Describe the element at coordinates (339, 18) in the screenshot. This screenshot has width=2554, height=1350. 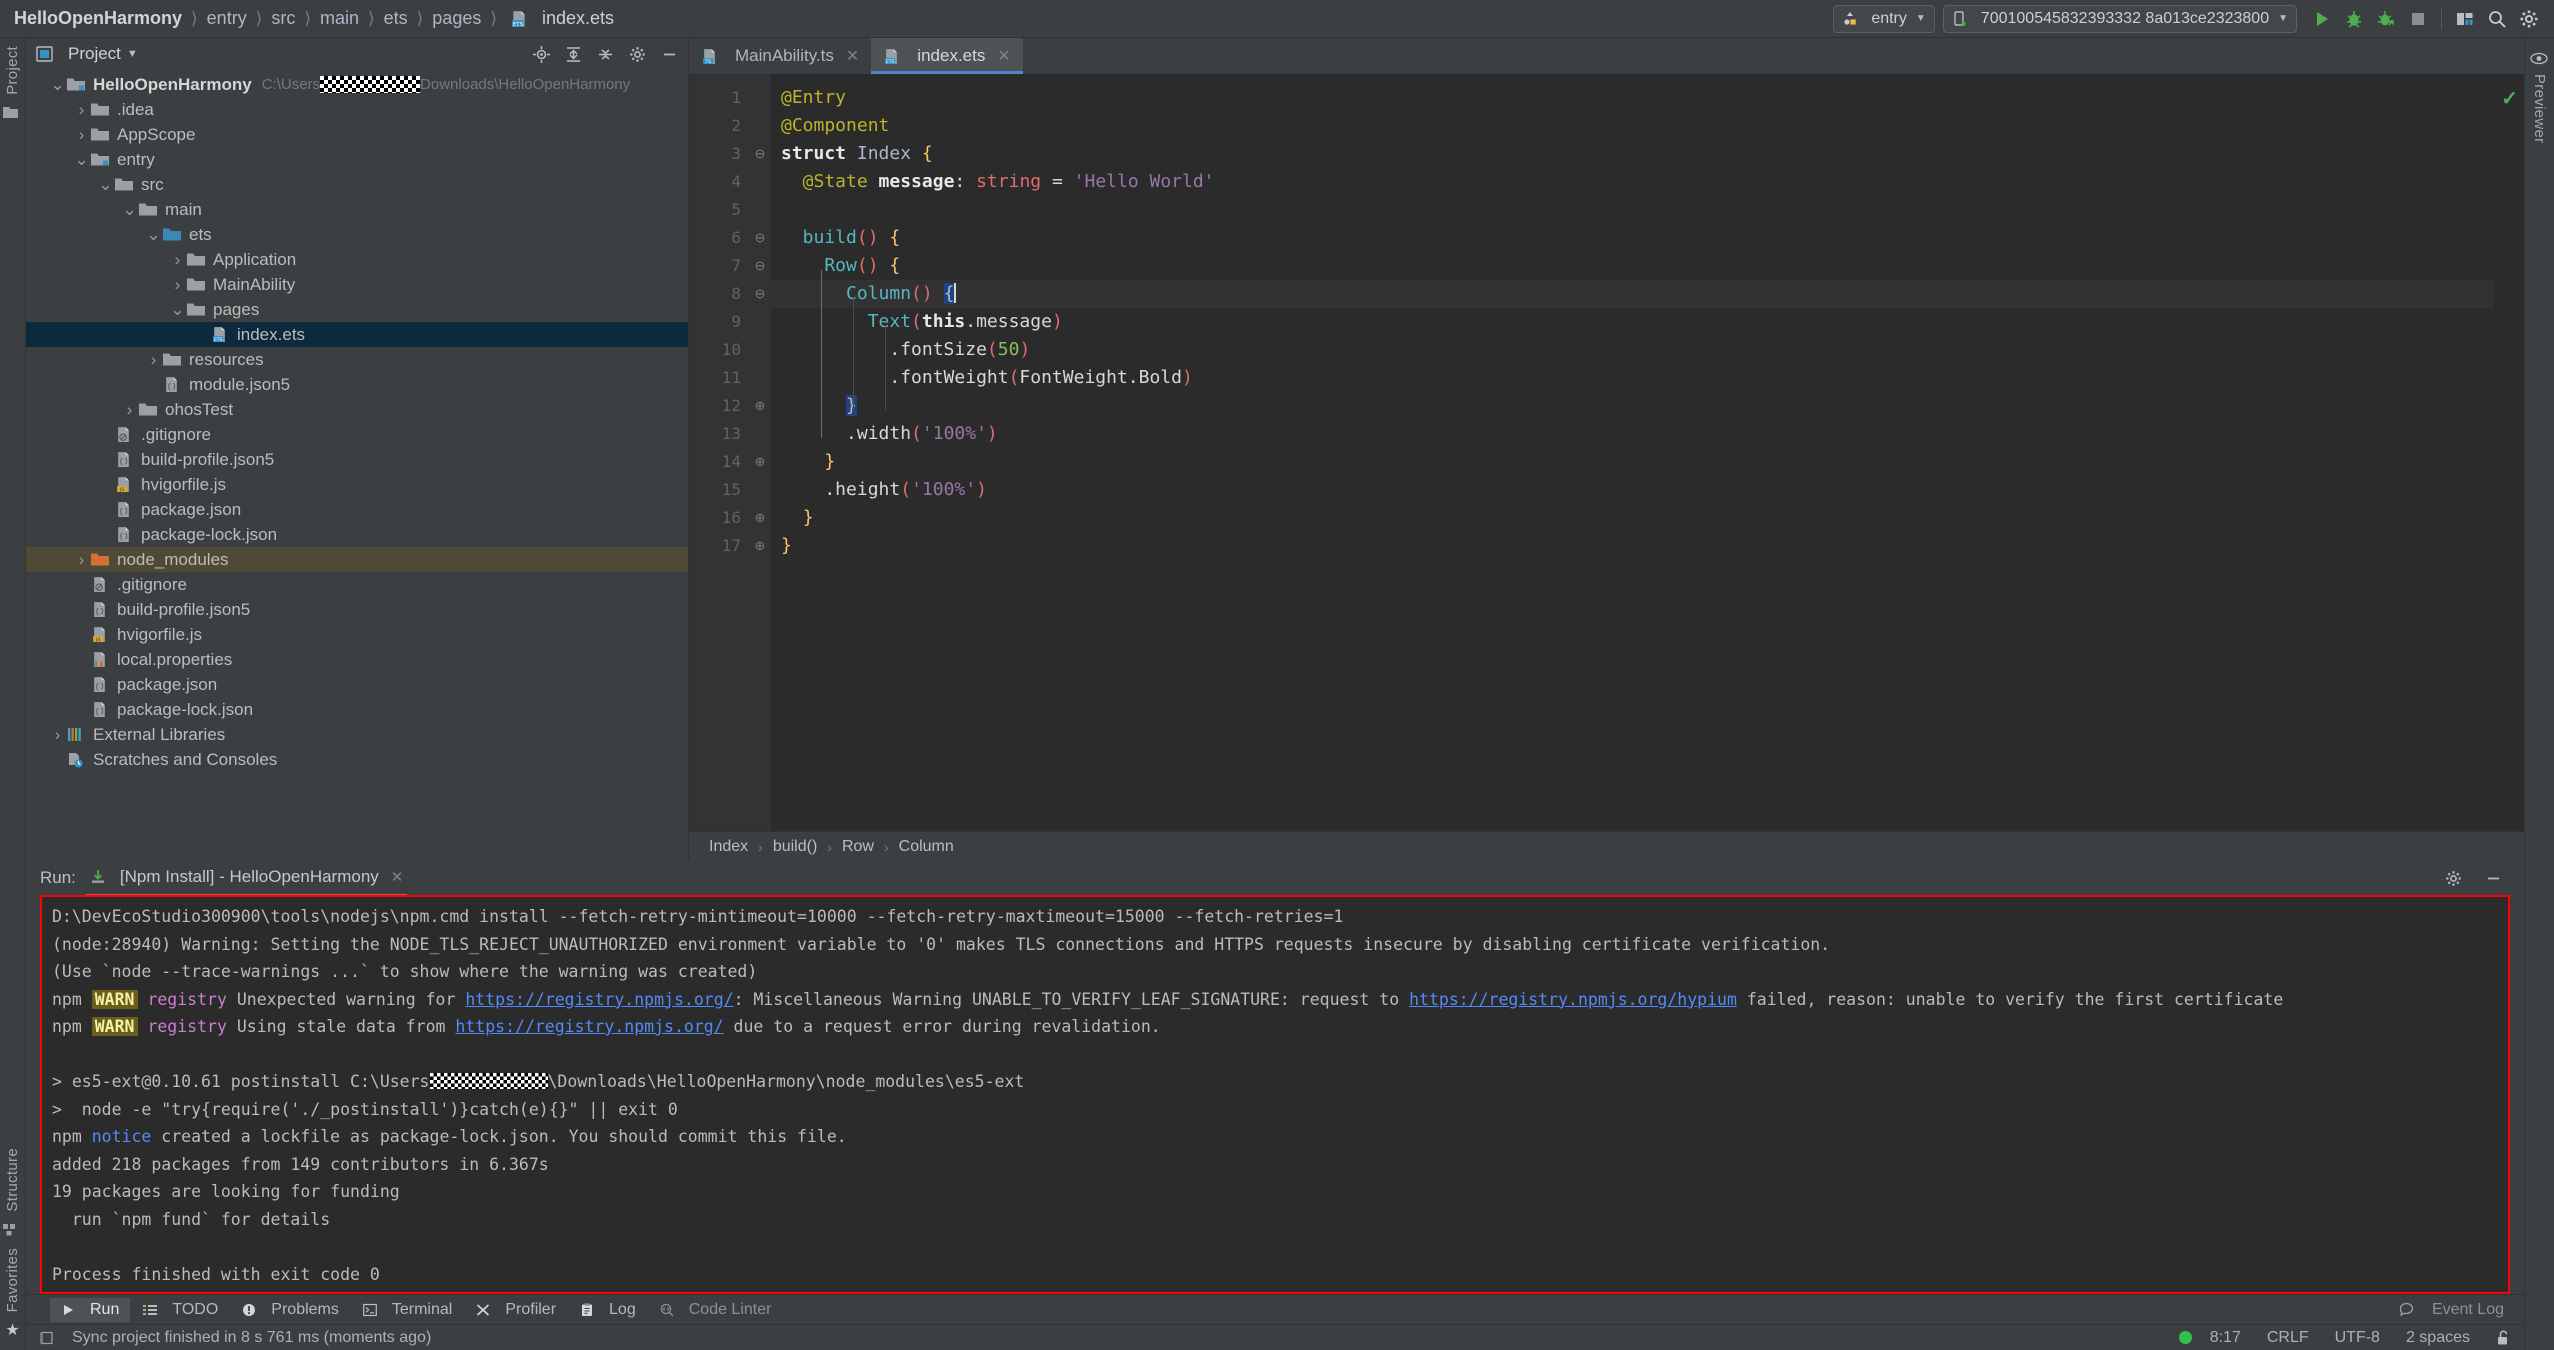
I see `breadcrumb-main: main` at that location.